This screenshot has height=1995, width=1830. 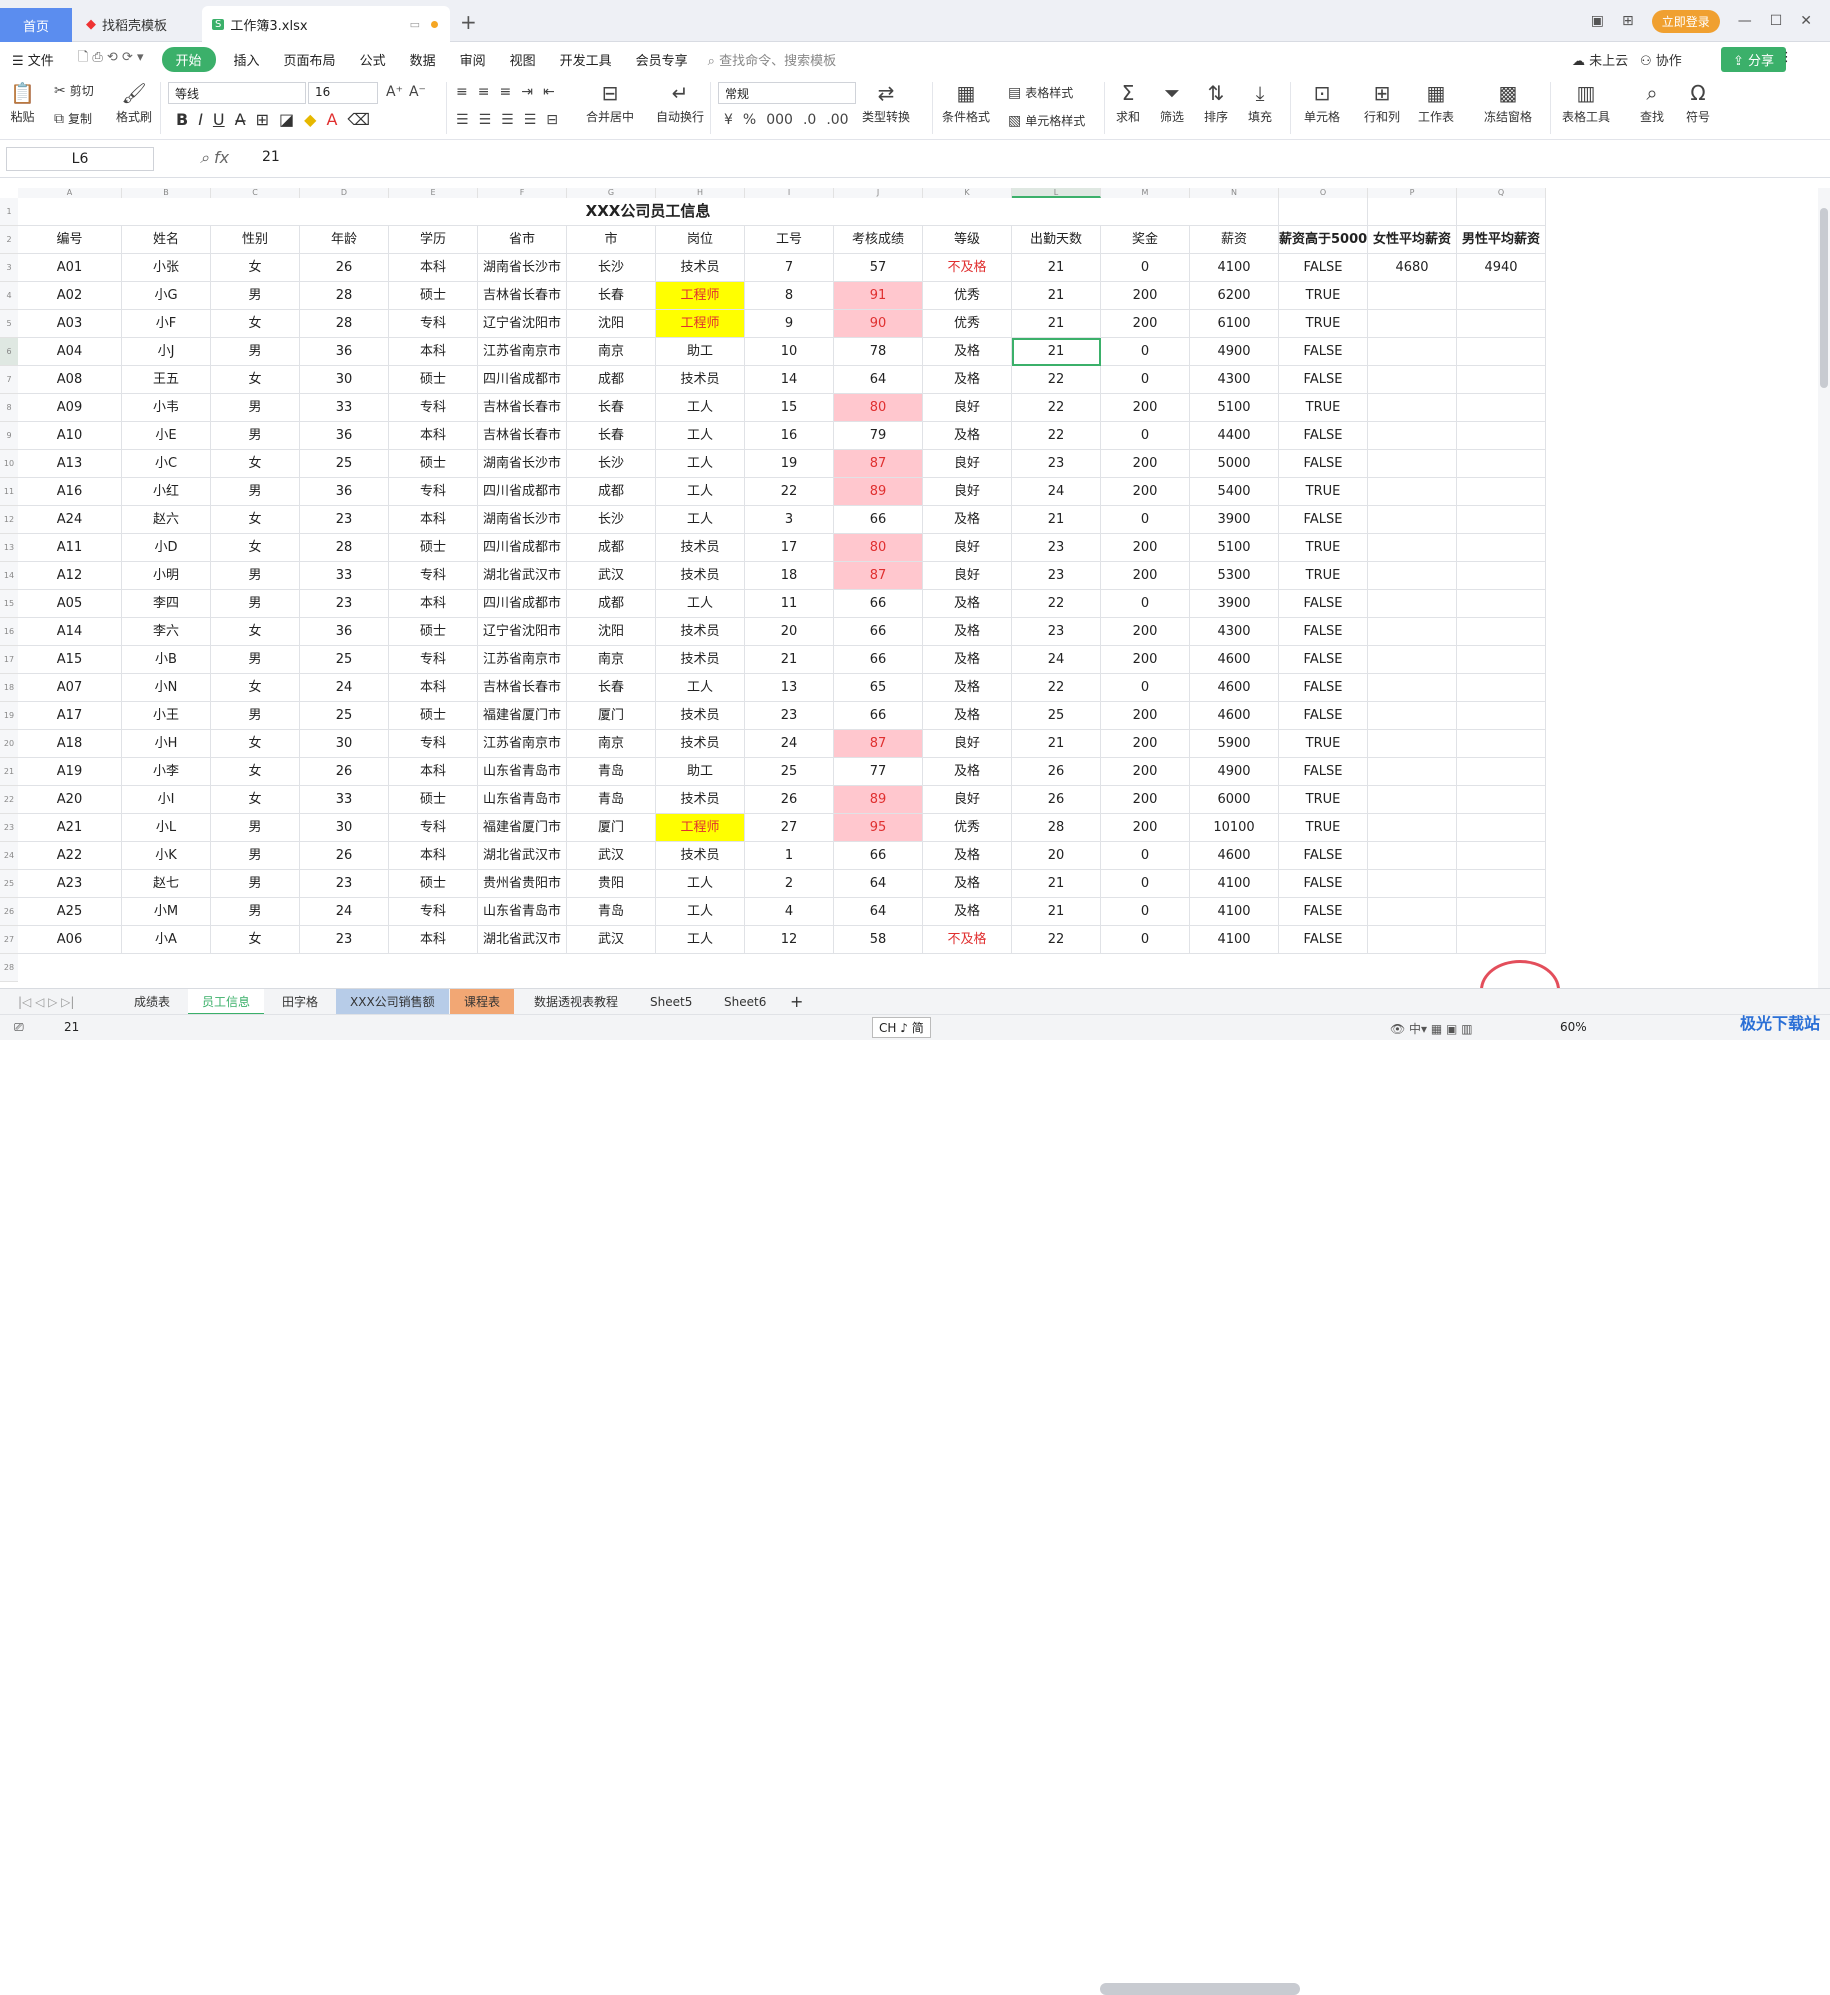 I want to click on copy-button: ⧉ 复制, so click(x=73, y=118).